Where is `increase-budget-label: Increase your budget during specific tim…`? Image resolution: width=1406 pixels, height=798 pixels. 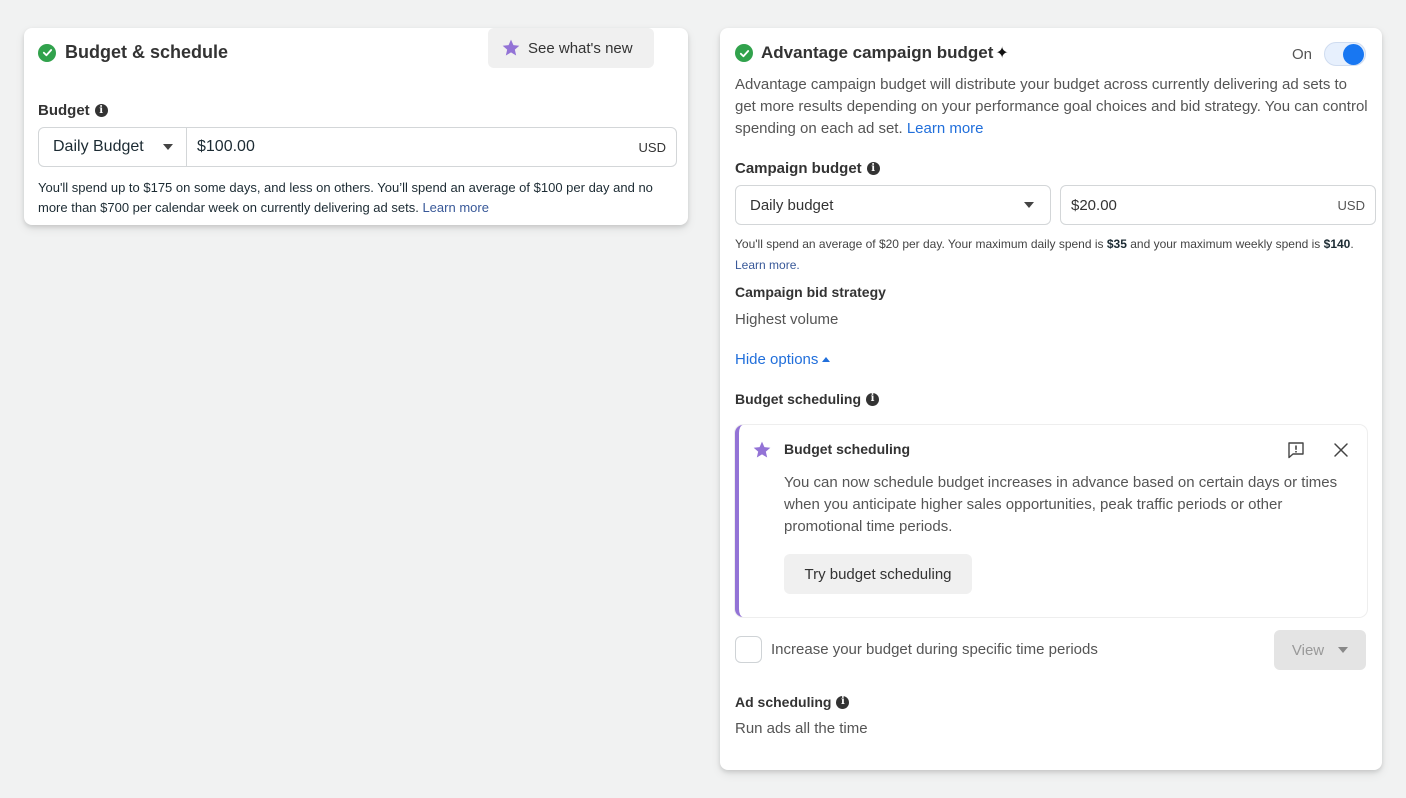
increase-budget-label: Increase your budget during specific tim… is located at coordinates (934, 649).